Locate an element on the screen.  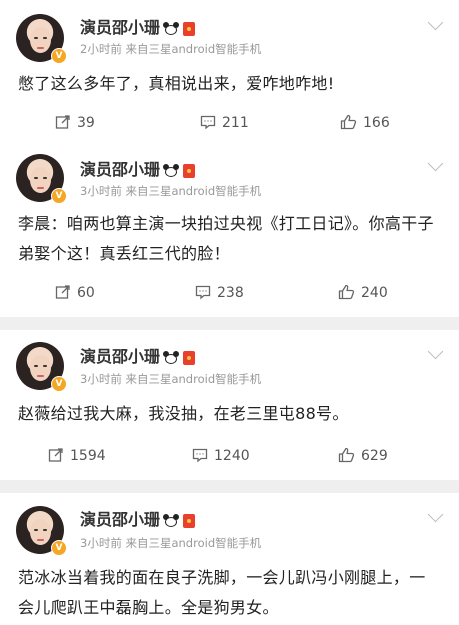
post-meta: 2小时前 来自三星android智能手机 is located at coordinates (171, 49).